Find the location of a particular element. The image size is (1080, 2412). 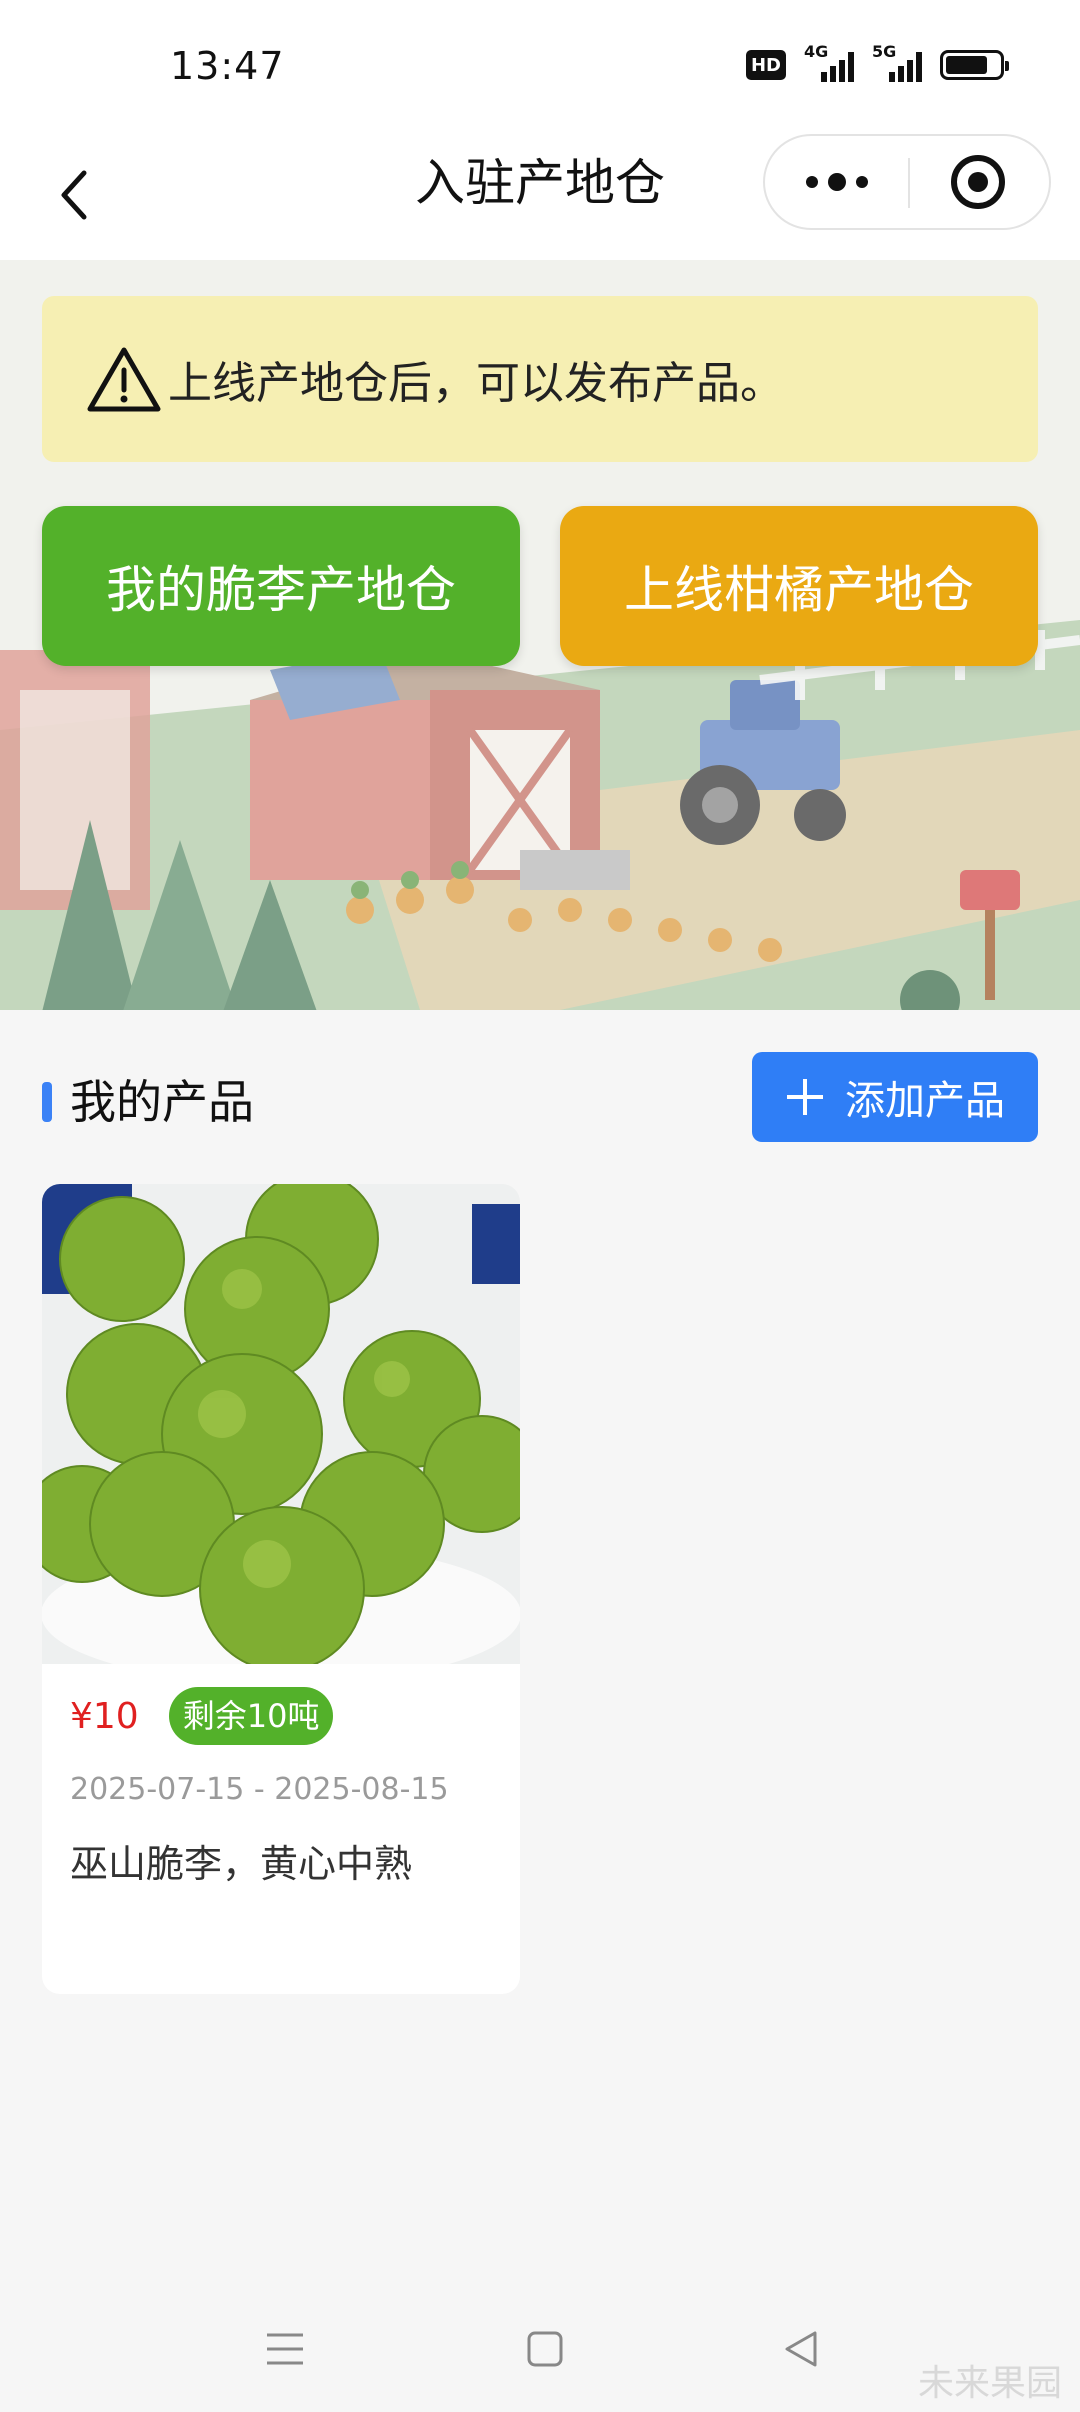

menu-icon is located at coordinates (285, 2349).